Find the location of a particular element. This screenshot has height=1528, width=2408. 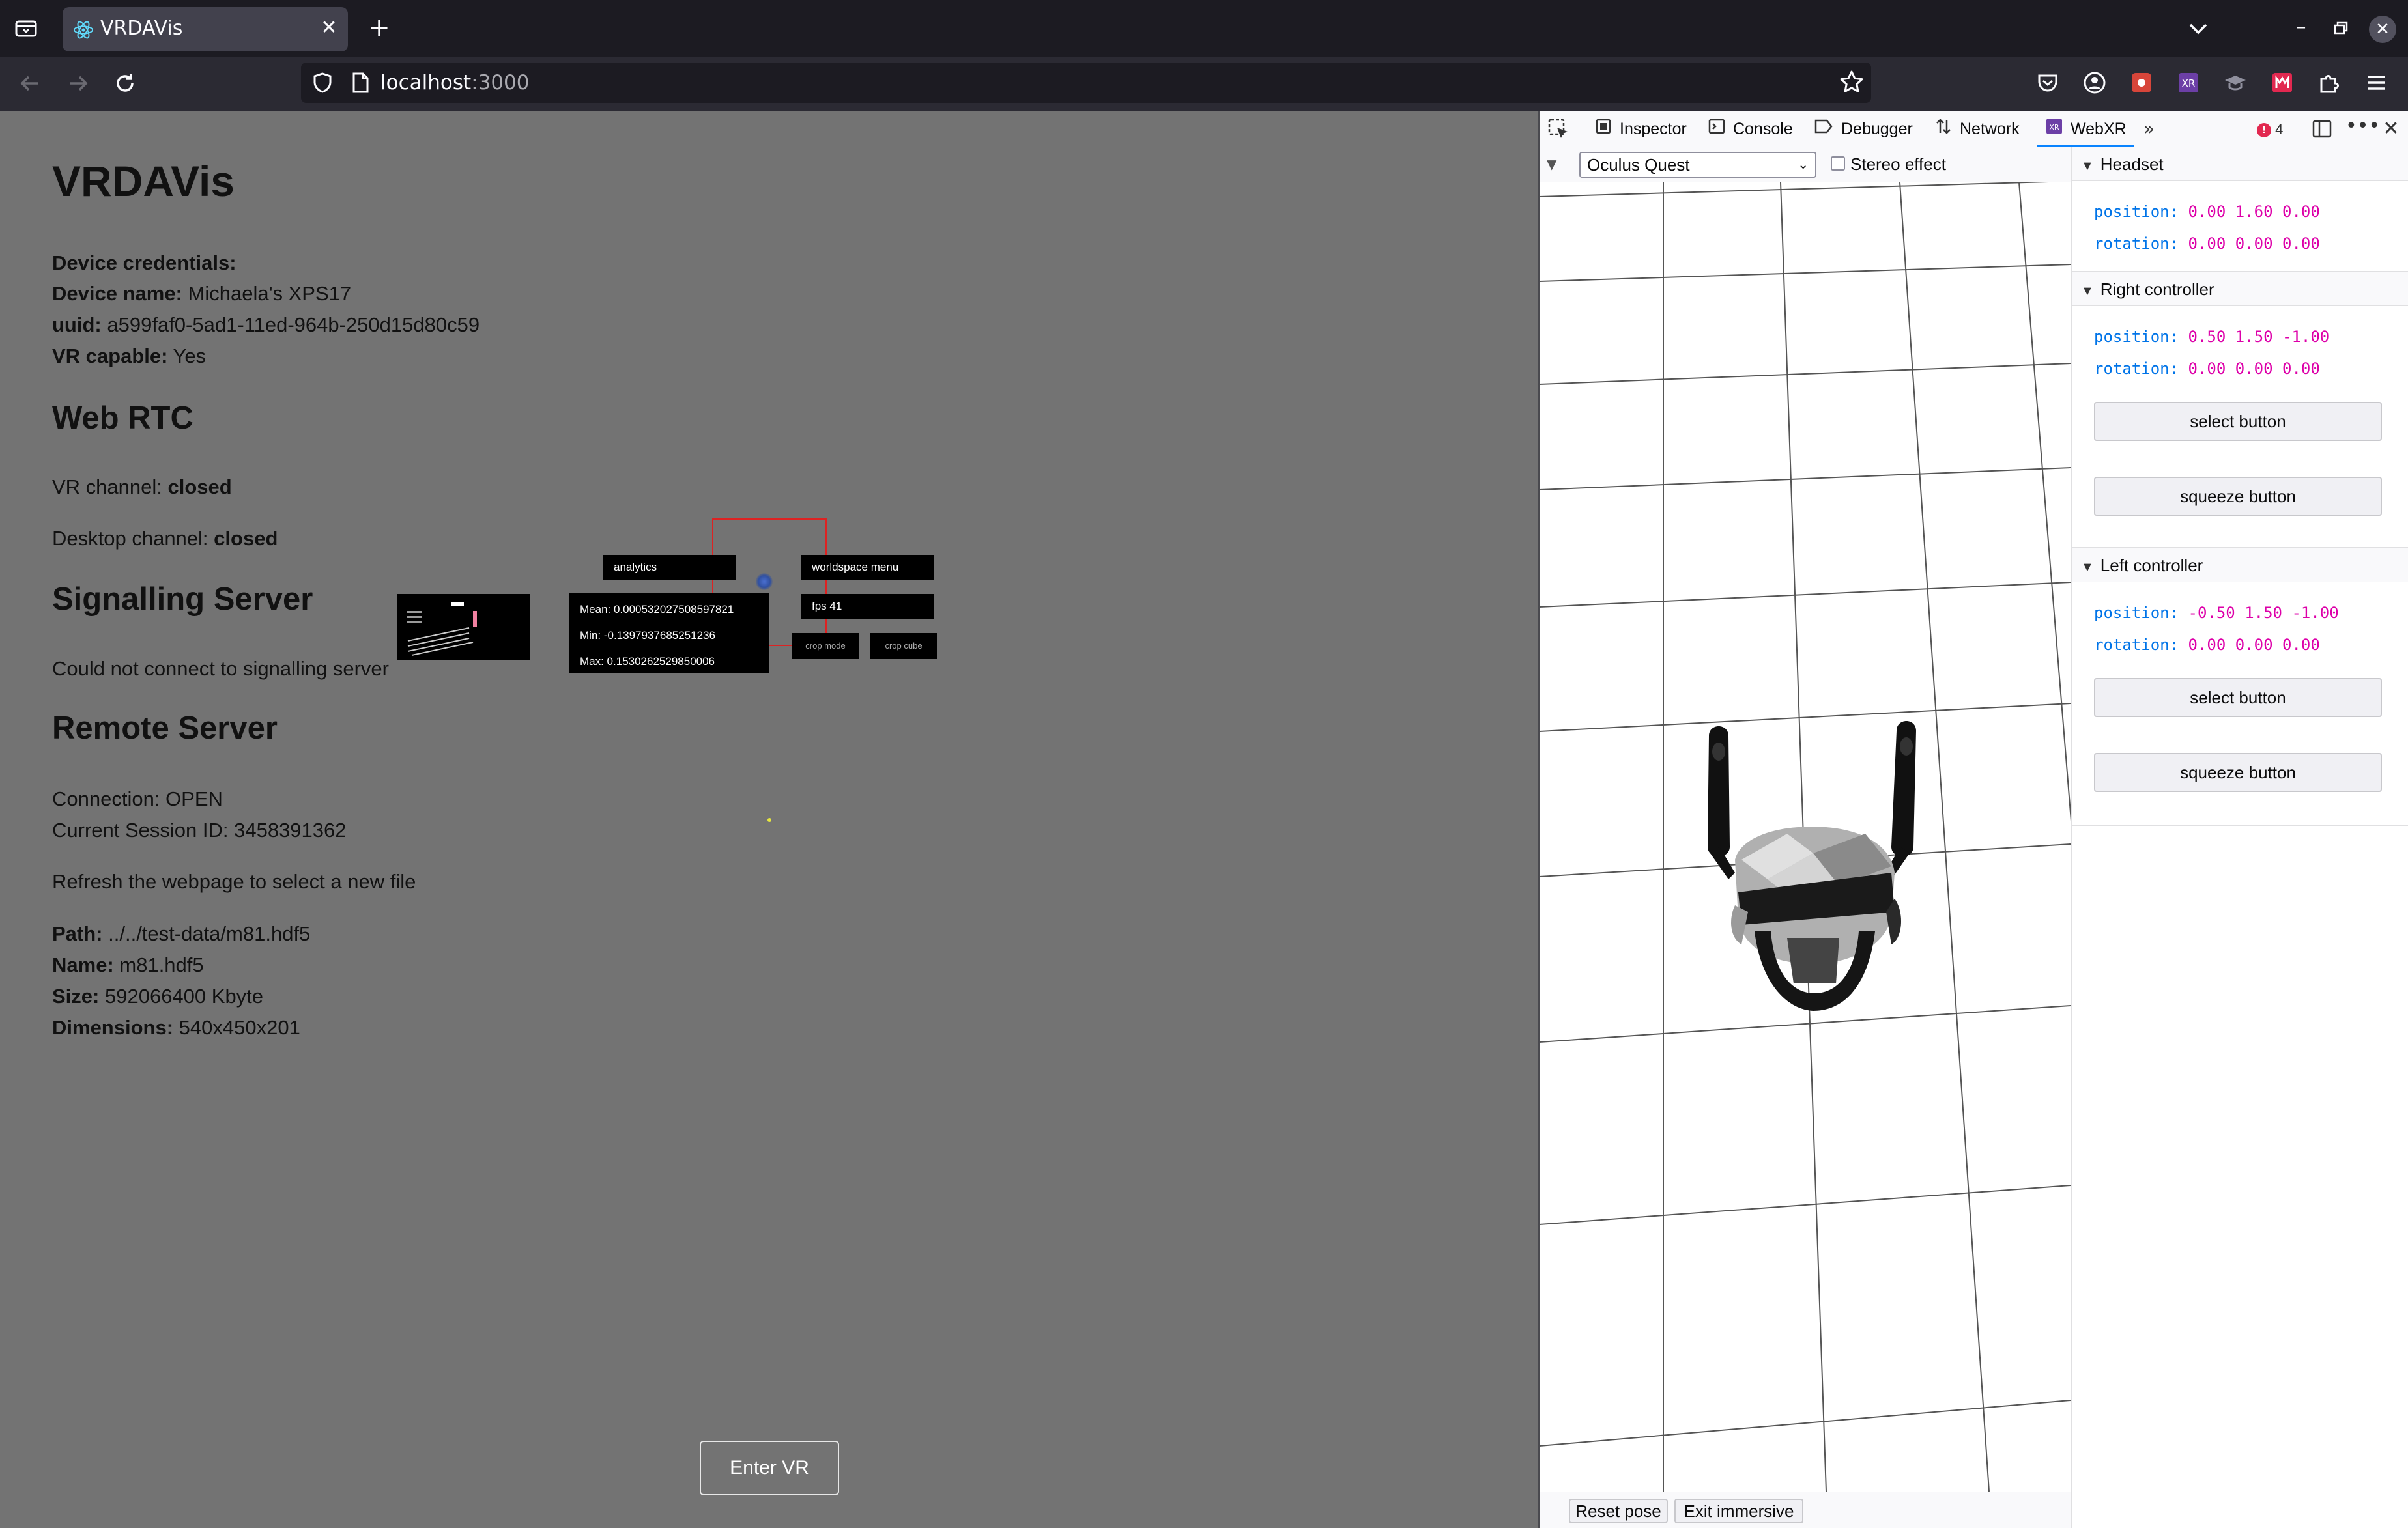

tab-title: VRDAVis is located at coordinates (141, 29).